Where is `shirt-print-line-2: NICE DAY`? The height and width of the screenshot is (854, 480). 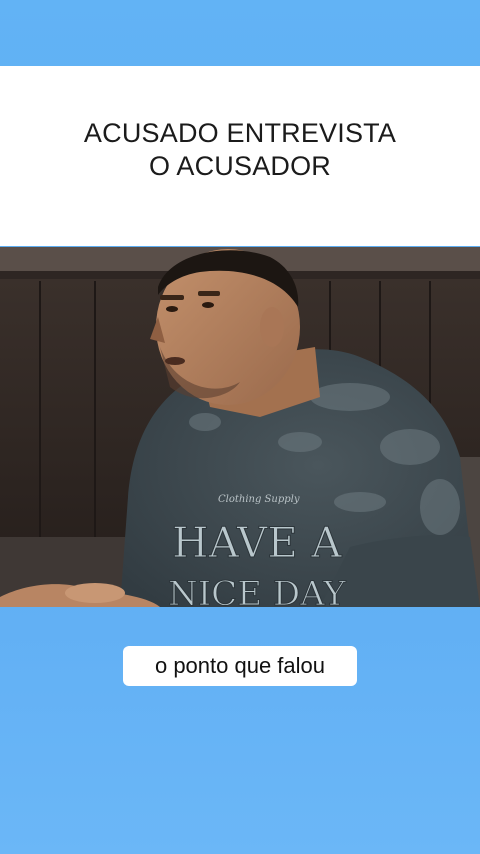
shirt-print-line-2: NICE DAY is located at coordinates (257, 590).